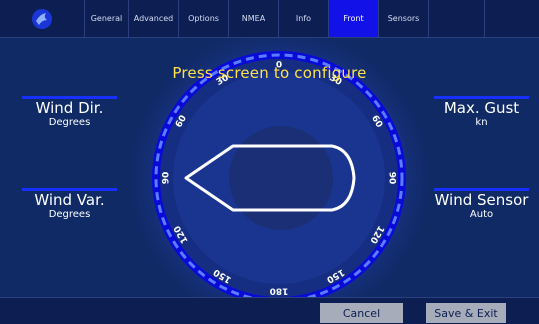  I want to click on wind-sensor-unit: Auto, so click(481, 214).